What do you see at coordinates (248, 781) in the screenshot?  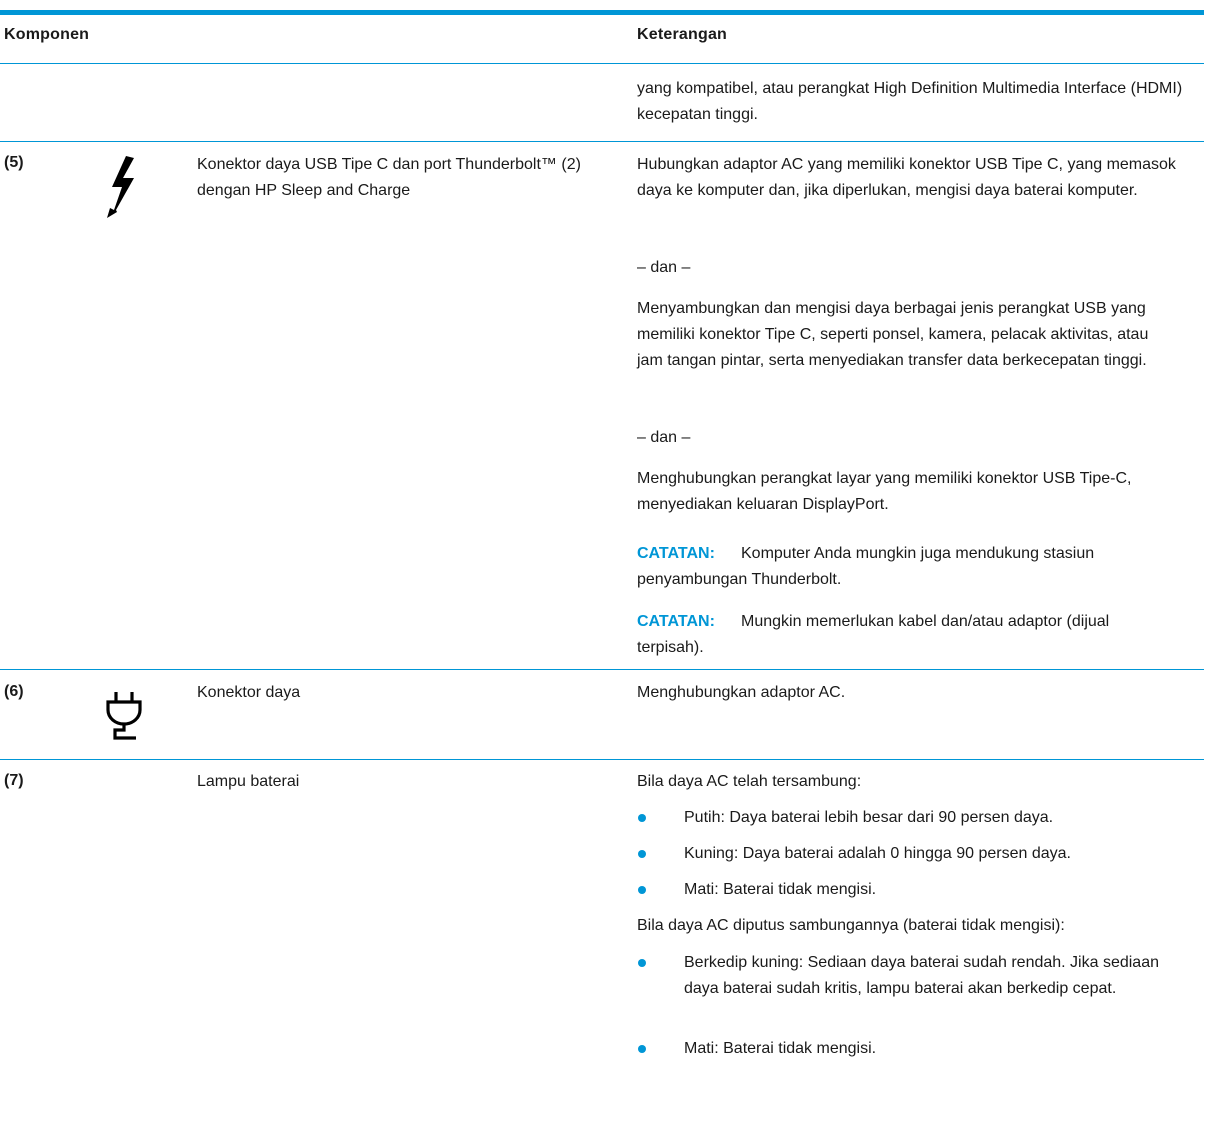 I see `component-name: Lampu baterai` at bounding box center [248, 781].